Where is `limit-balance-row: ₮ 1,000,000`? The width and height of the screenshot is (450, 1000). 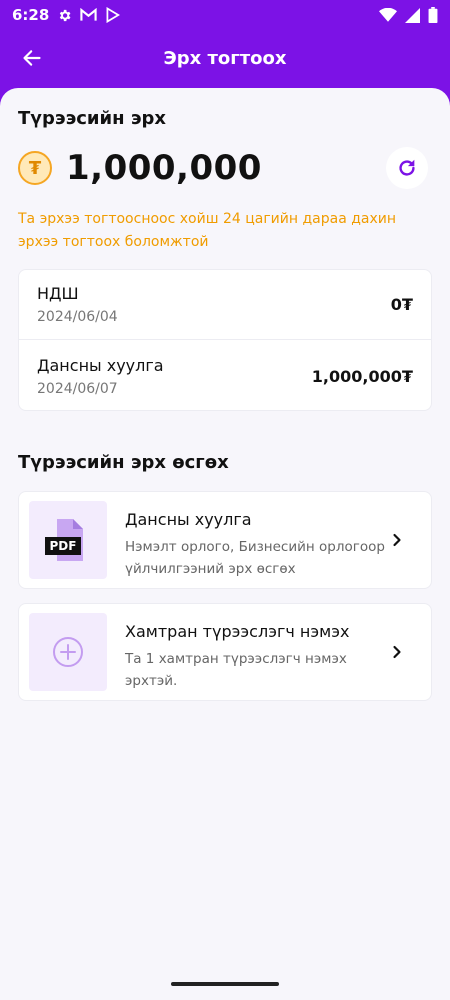 limit-balance-row: ₮ 1,000,000 is located at coordinates (223, 168).